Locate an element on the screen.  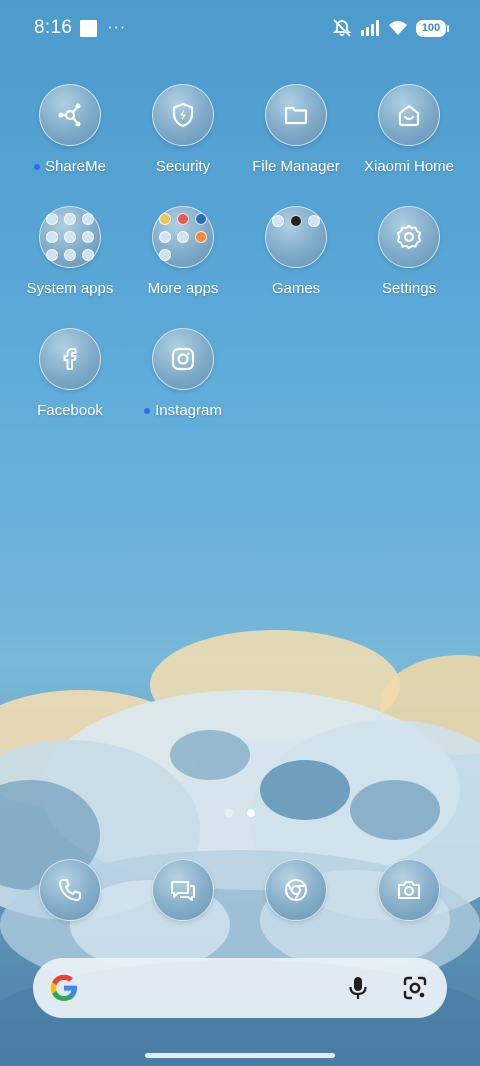
instagram-icon is located at coordinates (183, 359).